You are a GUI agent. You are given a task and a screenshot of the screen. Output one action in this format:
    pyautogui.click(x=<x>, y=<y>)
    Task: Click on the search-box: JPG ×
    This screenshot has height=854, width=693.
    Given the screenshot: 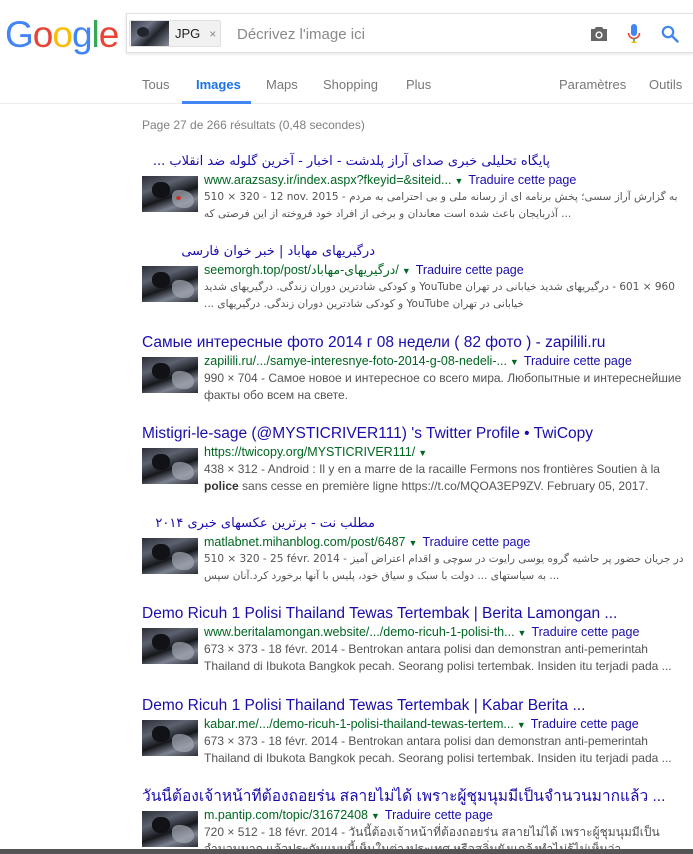 What is the action you would take?
    pyautogui.click(x=409, y=33)
    